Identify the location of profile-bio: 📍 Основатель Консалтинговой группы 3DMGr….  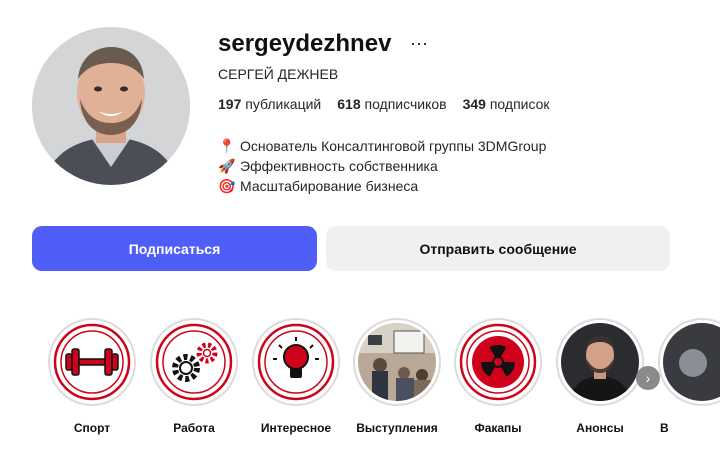
(382, 166).